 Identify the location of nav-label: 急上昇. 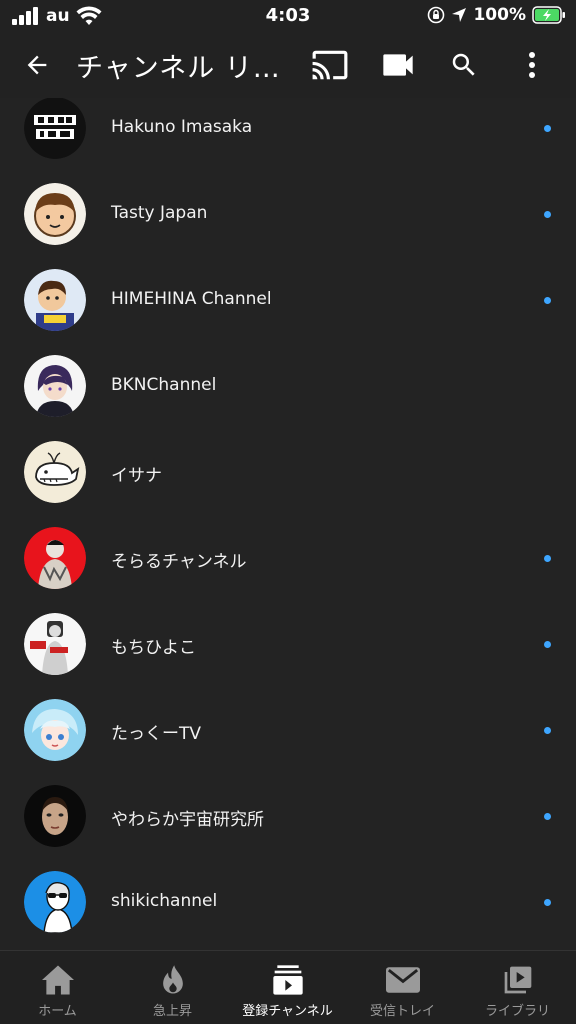
(172, 1011).